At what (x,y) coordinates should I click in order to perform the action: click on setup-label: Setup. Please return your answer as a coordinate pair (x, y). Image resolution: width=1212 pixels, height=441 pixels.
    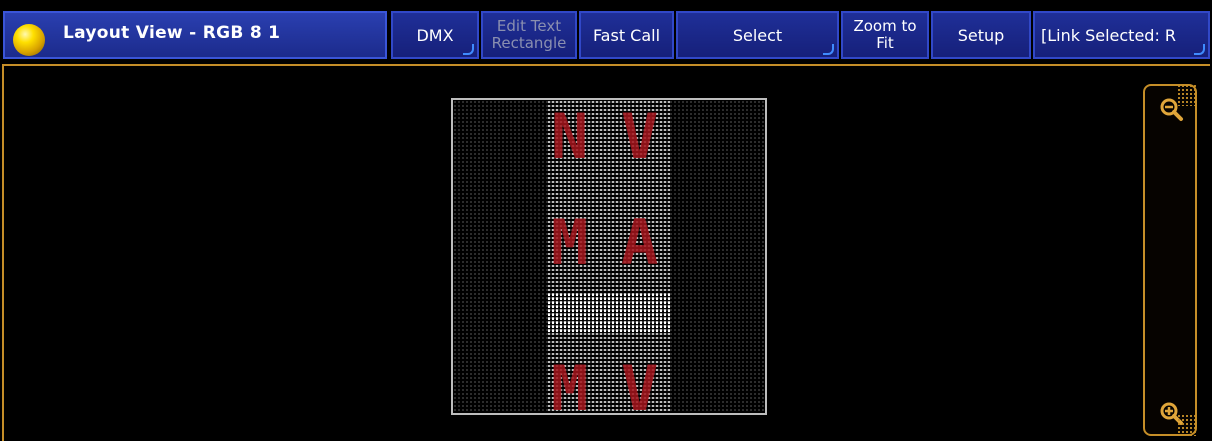
    Looking at the image, I should click on (981, 35).